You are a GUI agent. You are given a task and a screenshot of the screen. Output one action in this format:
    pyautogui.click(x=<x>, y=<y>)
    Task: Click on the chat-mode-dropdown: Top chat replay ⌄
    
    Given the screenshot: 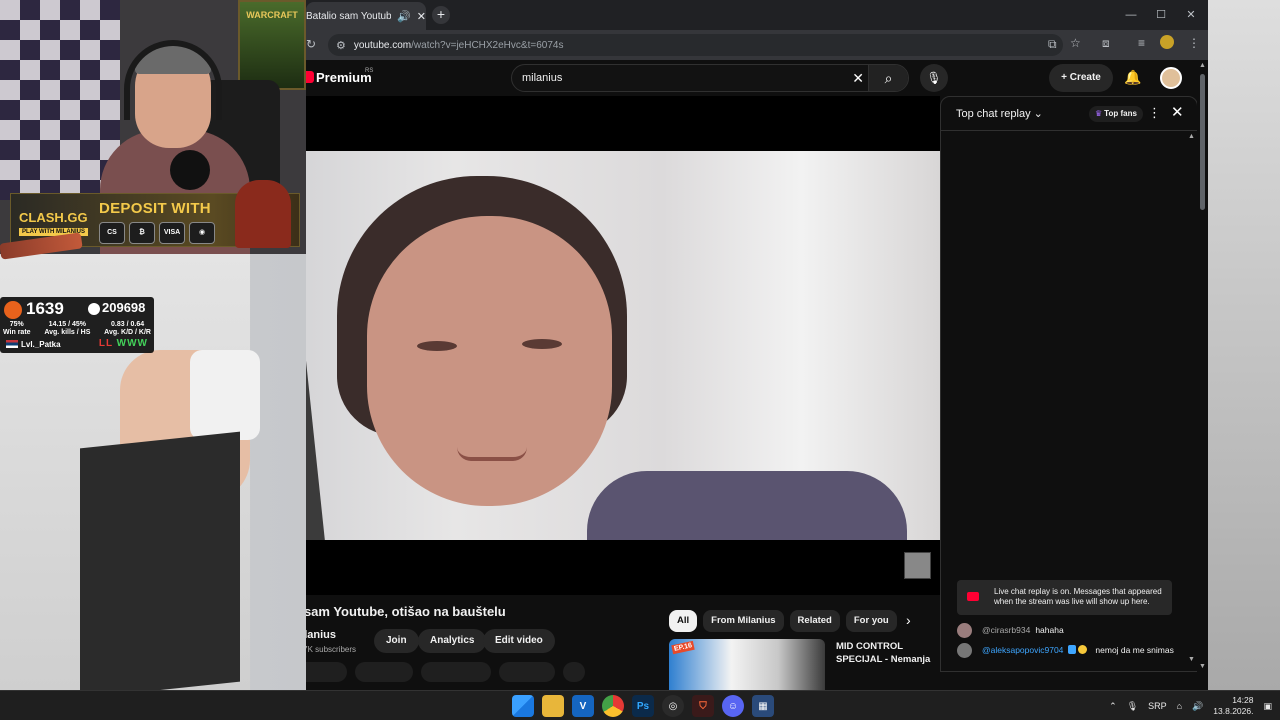 What is the action you would take?
    pyautogui.click(x=999, y=113)
    